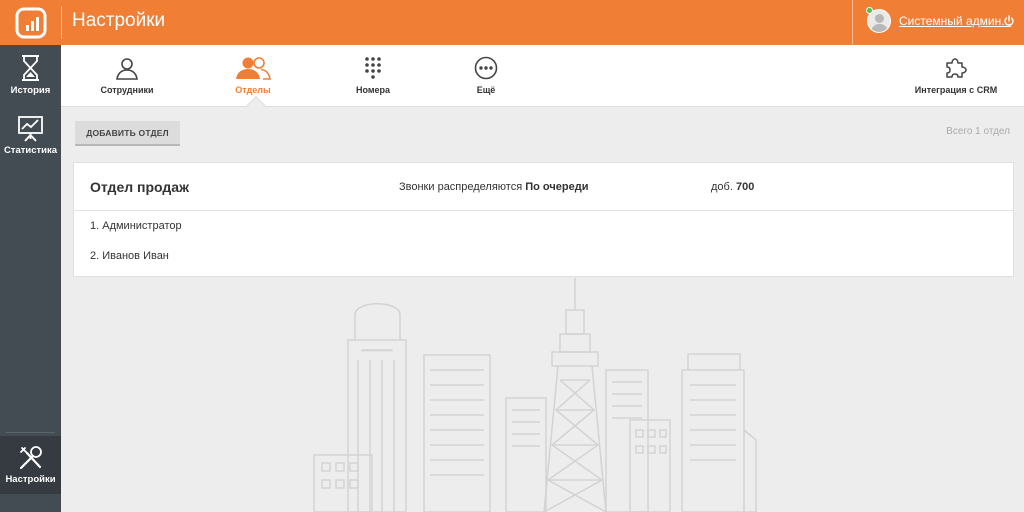 This screenshot has height=512, width=1024. What do you see at coordinates (373, 90) in the screenshot?
I see `tab-label: Номера` at bounding box center [373, 90].